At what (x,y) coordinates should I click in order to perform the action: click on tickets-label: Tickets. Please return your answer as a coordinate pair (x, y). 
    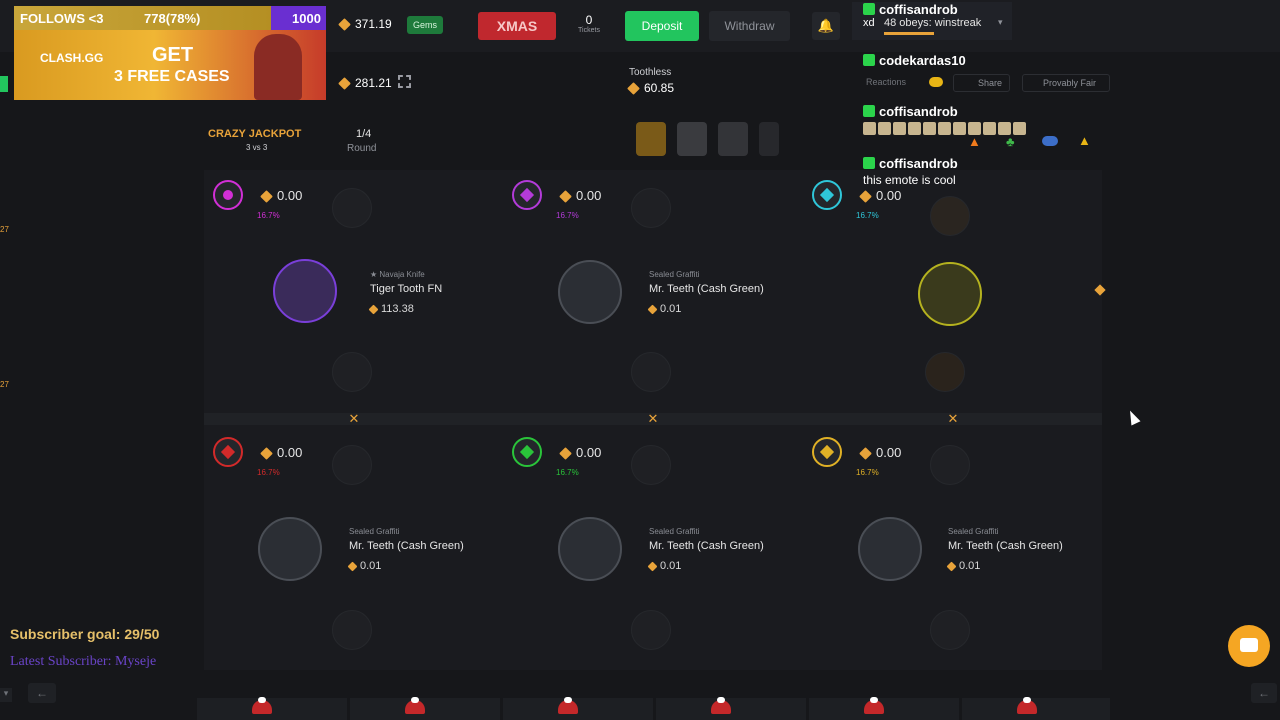
    Looking at the image, I should click on (589, 30).